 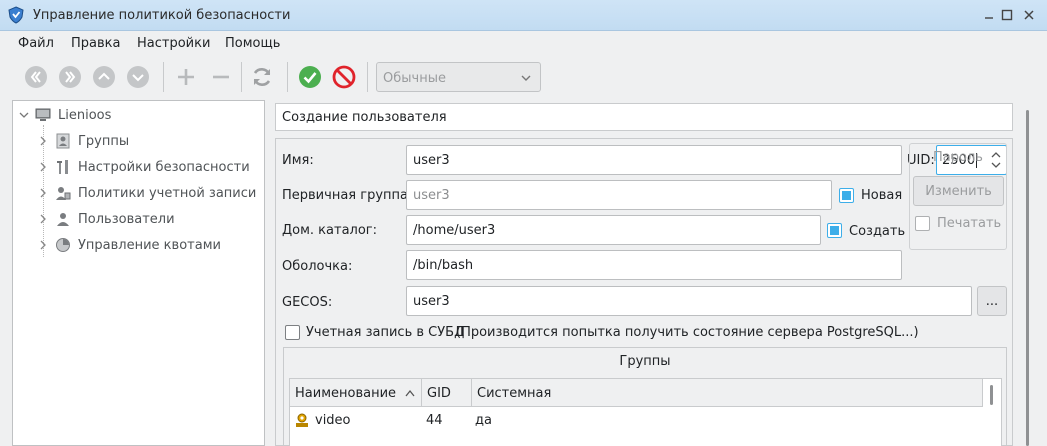 I want to click on tree-item-label: Пользователи, so click(x=126, y=219).